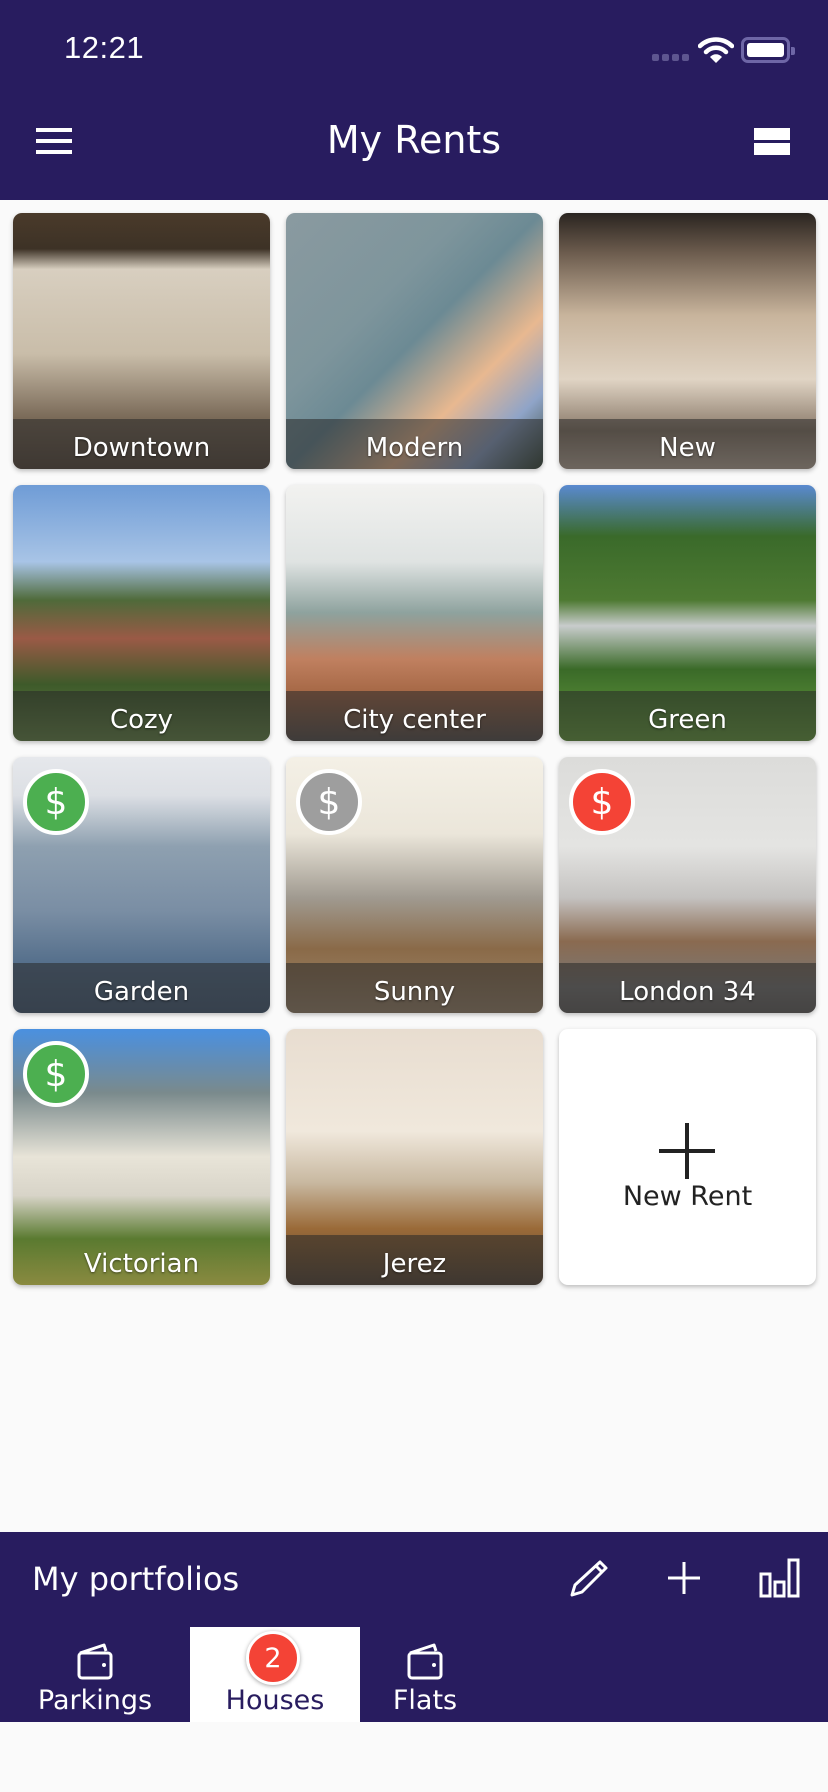 The width and height of the screenshot is (828, 1792). What do you see at coordinates (104, 47) in the screenshot?
I see `status-time: 12:21` at bounding box center [104, 47].